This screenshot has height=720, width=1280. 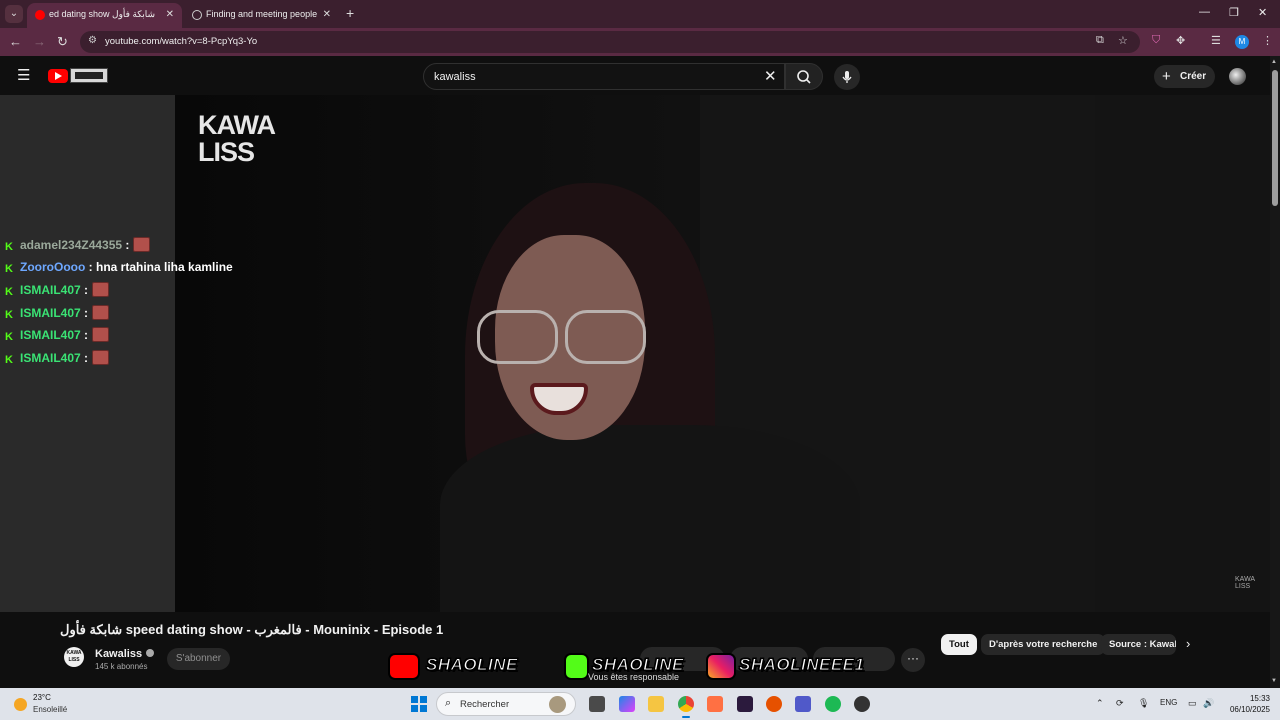 What do you see at coordinates (1208, 703) in the screenshot?
I see `volume-icon: 🔊` at bounding box center [1208, 703].